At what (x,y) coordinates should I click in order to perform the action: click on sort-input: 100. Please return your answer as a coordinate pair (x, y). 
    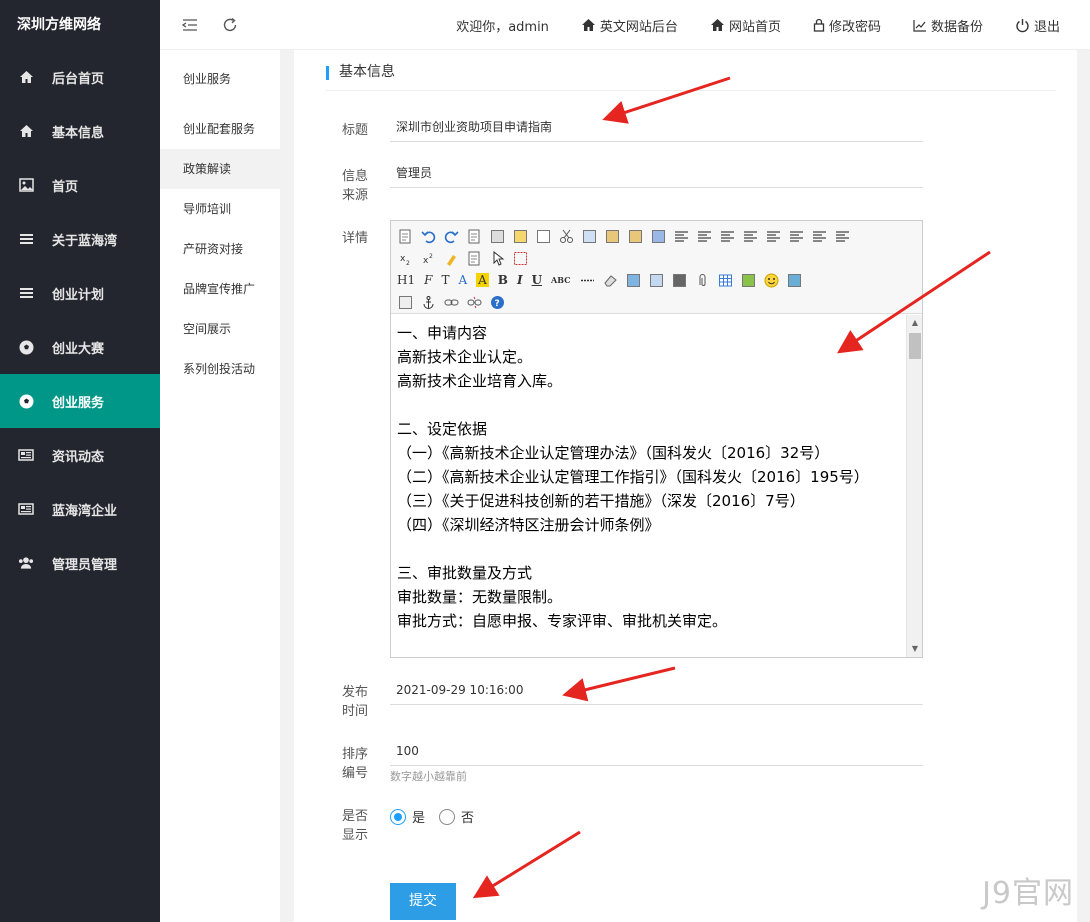
    Looking at the image, I should click on (656, 751).